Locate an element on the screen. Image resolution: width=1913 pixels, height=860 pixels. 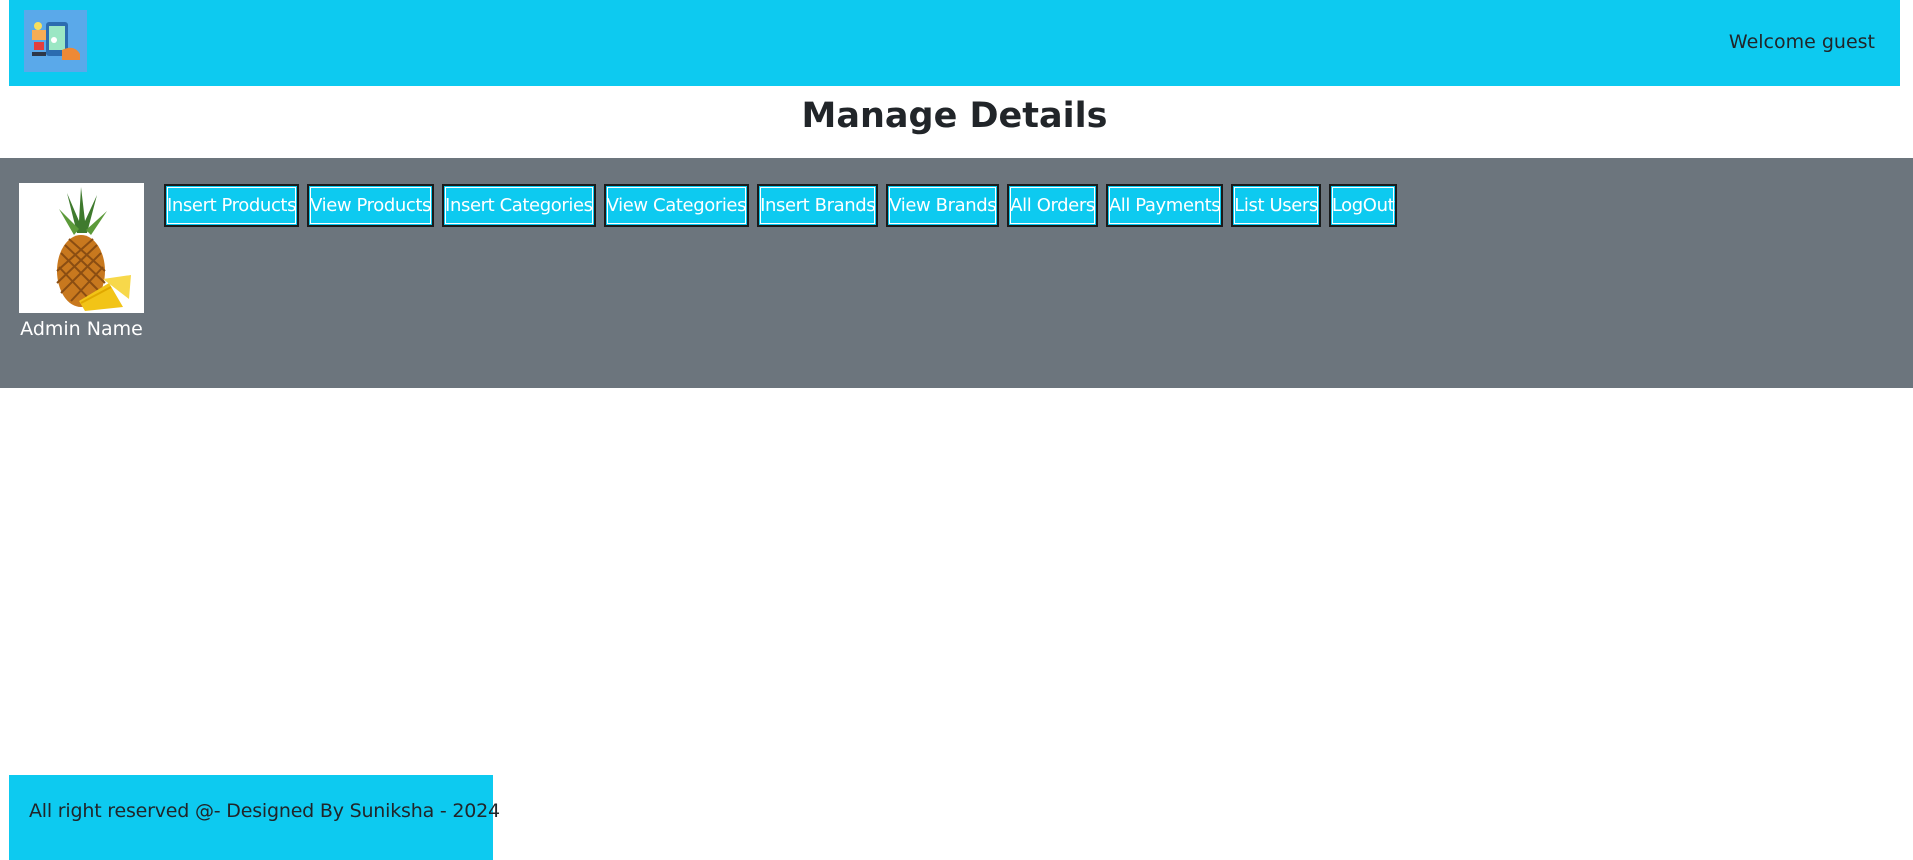
logout-button: LogOut is located at coordinates (1363, 205).